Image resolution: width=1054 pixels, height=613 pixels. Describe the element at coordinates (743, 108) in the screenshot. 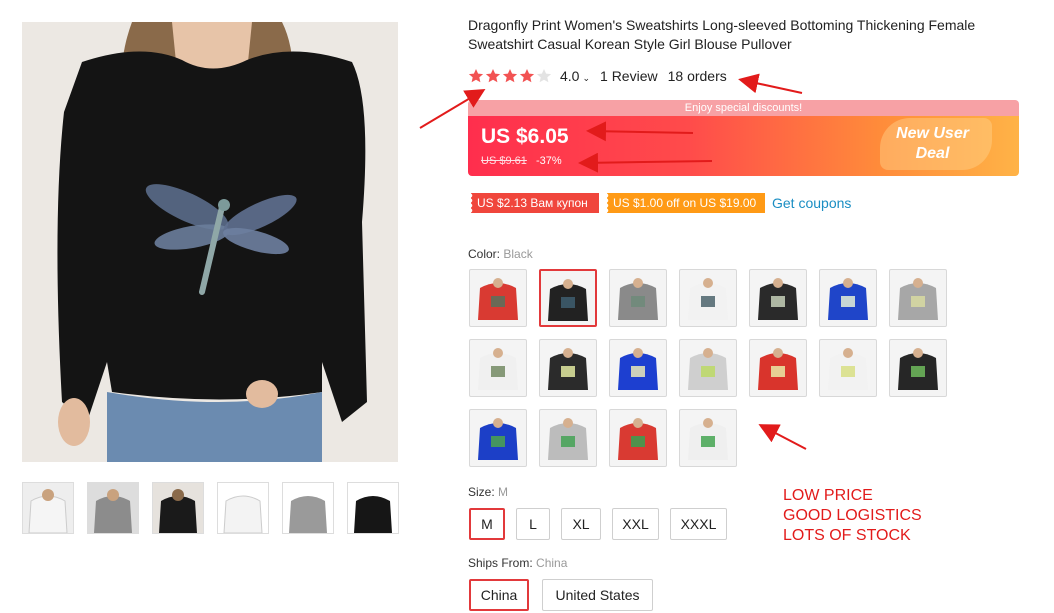

I see `discount-strip: Enjoy special discounts!` at that location.